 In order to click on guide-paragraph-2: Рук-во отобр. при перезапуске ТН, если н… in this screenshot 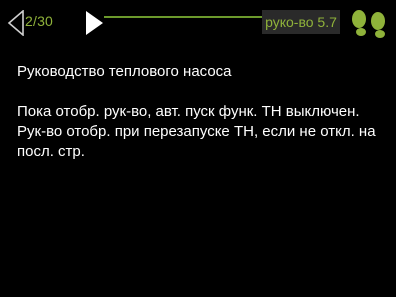, I will do `click(196, 141)`.